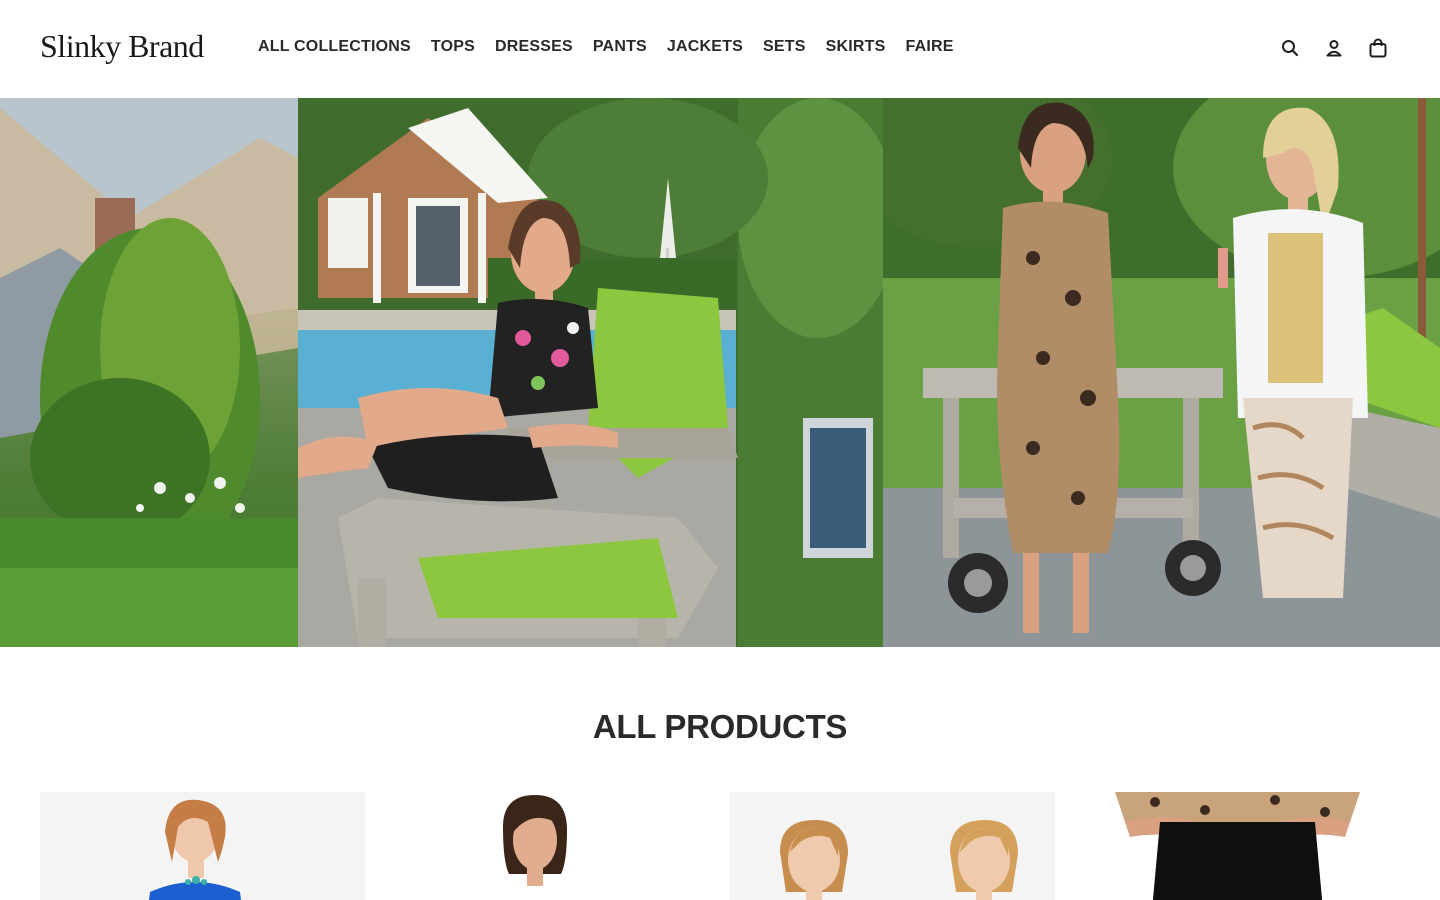  Describe the element at coordinates (705, 47) in the screenshot. I see `nav-item-jackets: JACKETS` at that location.